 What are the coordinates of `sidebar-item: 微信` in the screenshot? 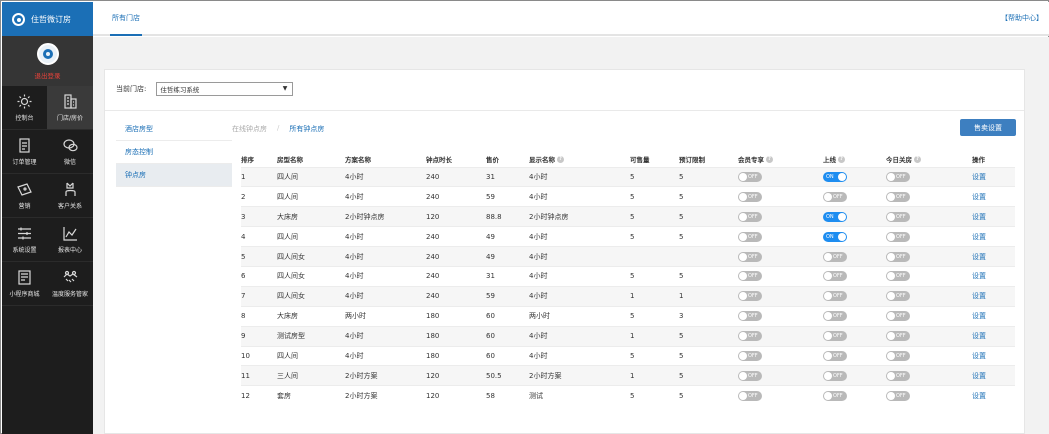 It's located at (70, 152).